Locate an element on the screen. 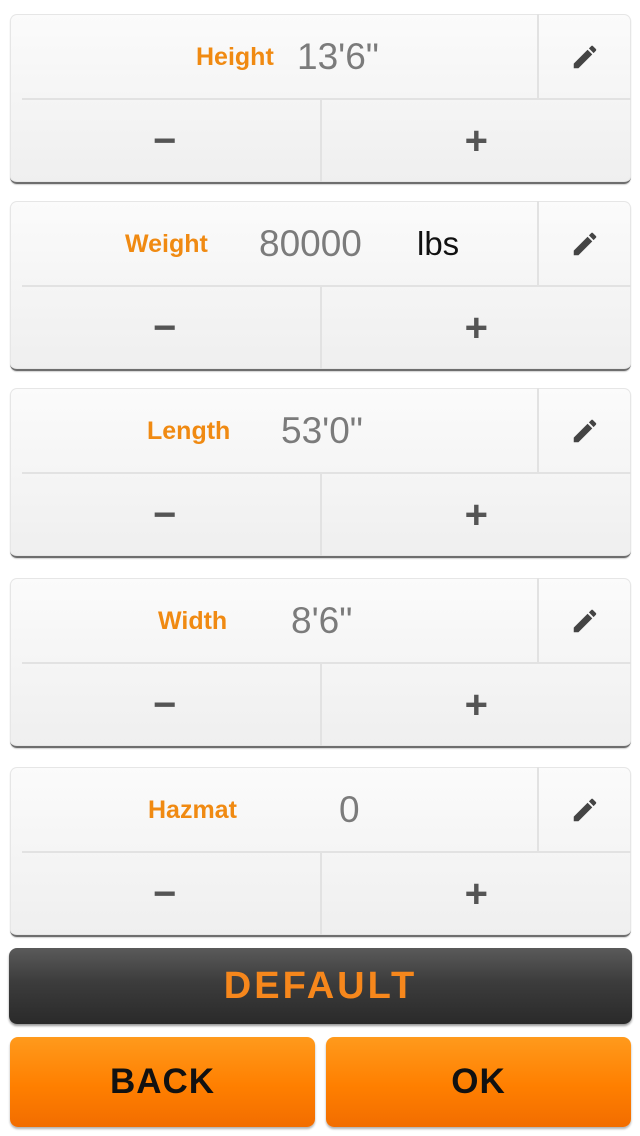 This screenshot has height=1136, width=640. hazmat-card: Hazmat 0 − + is located at coordinates (320, 852).